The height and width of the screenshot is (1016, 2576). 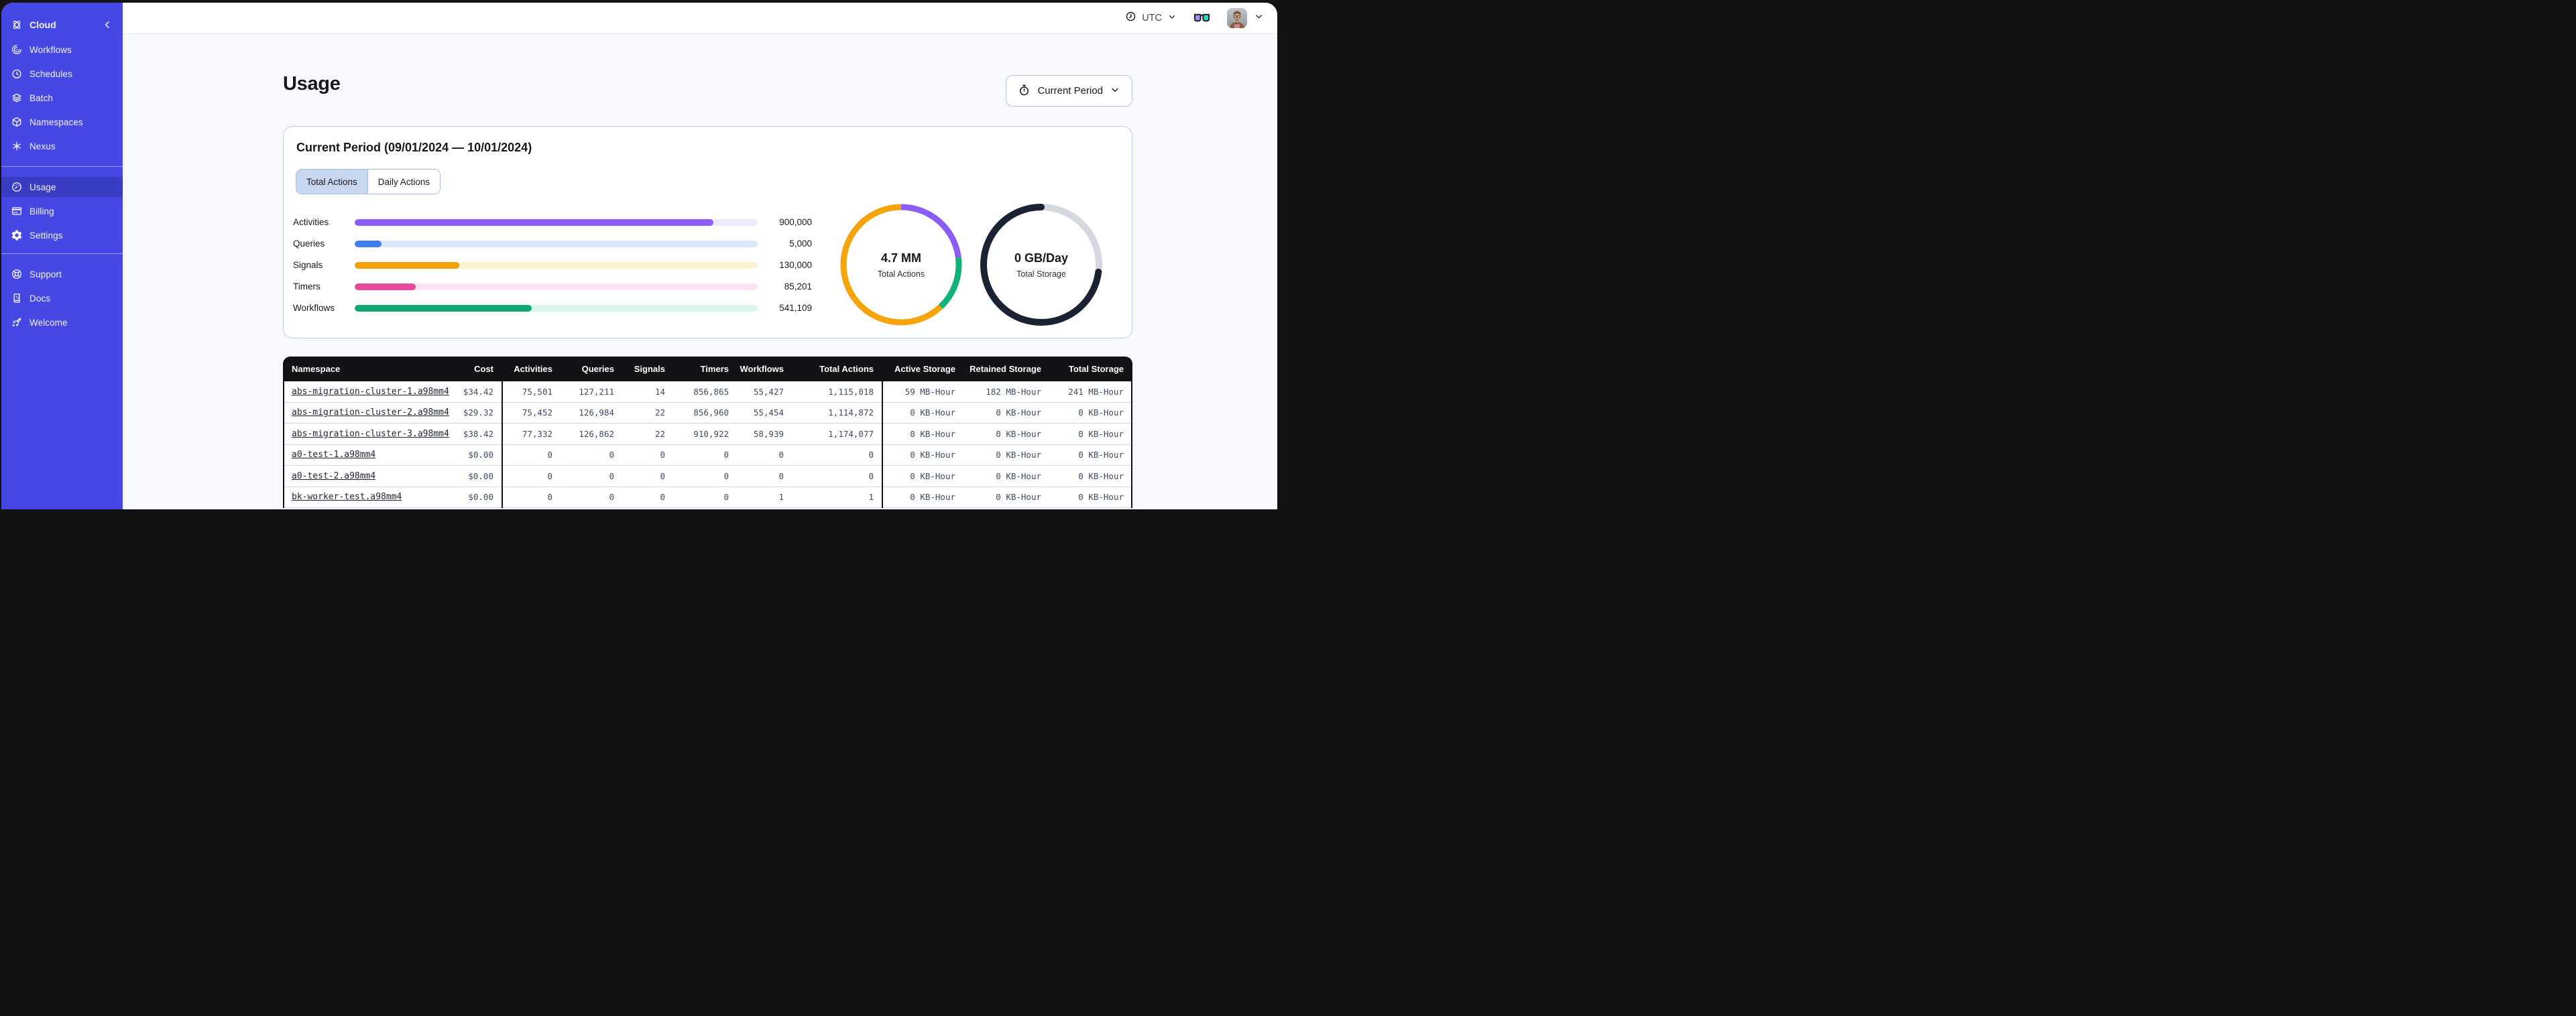 I want to click on table-cell: $29.32, so click(x=478, y=413).